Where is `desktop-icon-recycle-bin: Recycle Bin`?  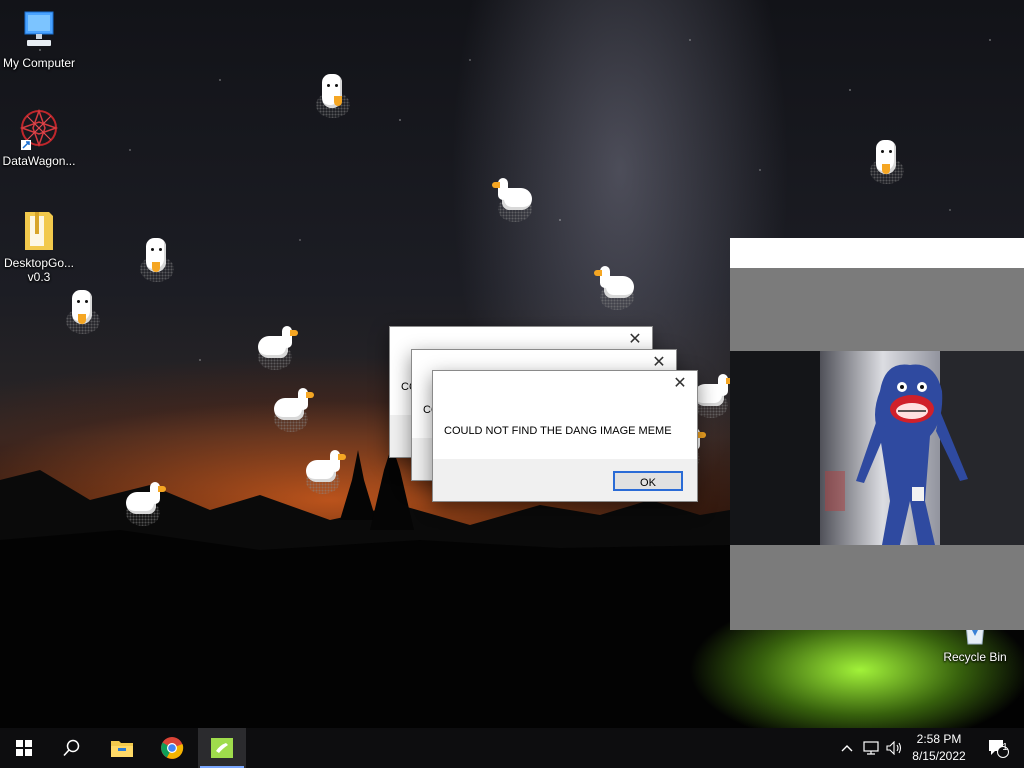
desktop-icon-recycle-bin: Recycle Bin is located at coordinates (975, 644).